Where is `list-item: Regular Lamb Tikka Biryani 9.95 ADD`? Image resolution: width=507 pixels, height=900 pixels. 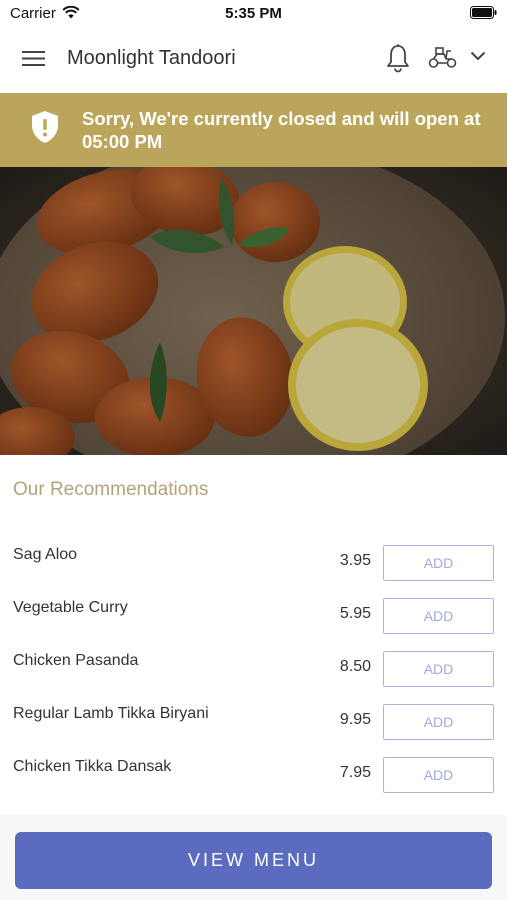 list-item: Regular Lamb Tikka Biryani 9.95 ADD is located at coordinates (253, 715).